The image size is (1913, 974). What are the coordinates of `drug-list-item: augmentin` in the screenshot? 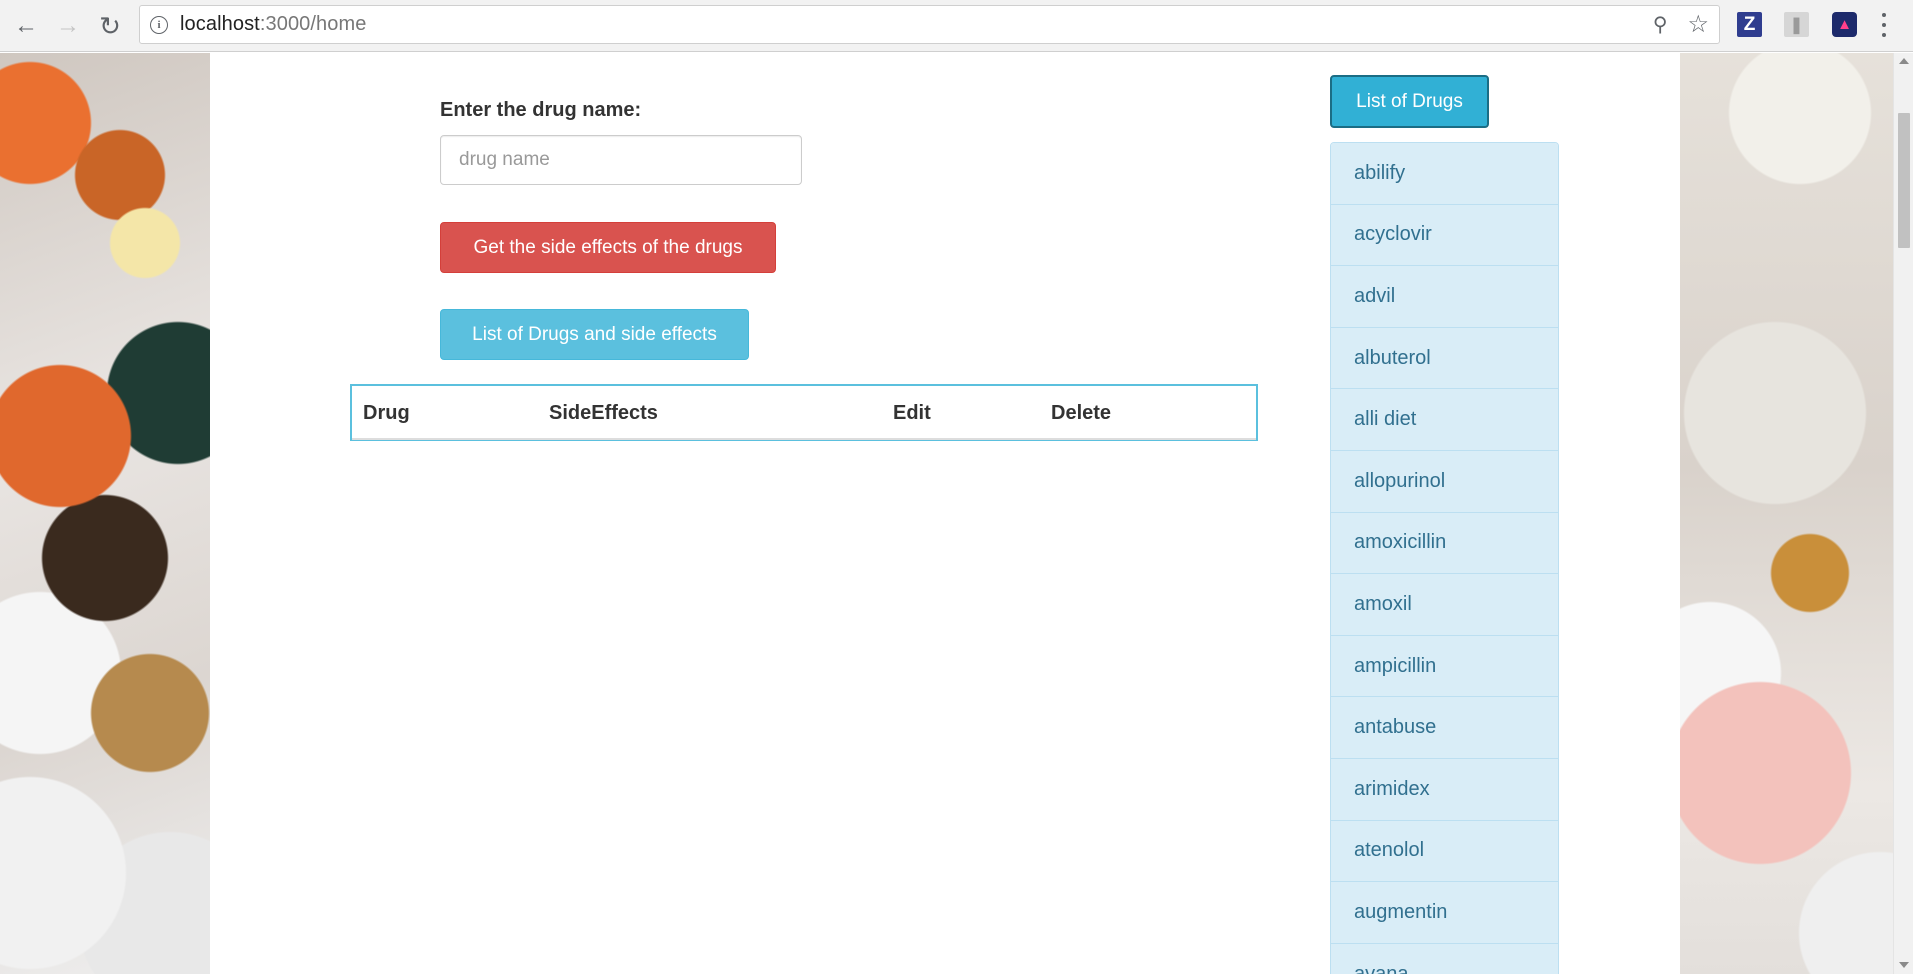 It's located at (1444, 913).